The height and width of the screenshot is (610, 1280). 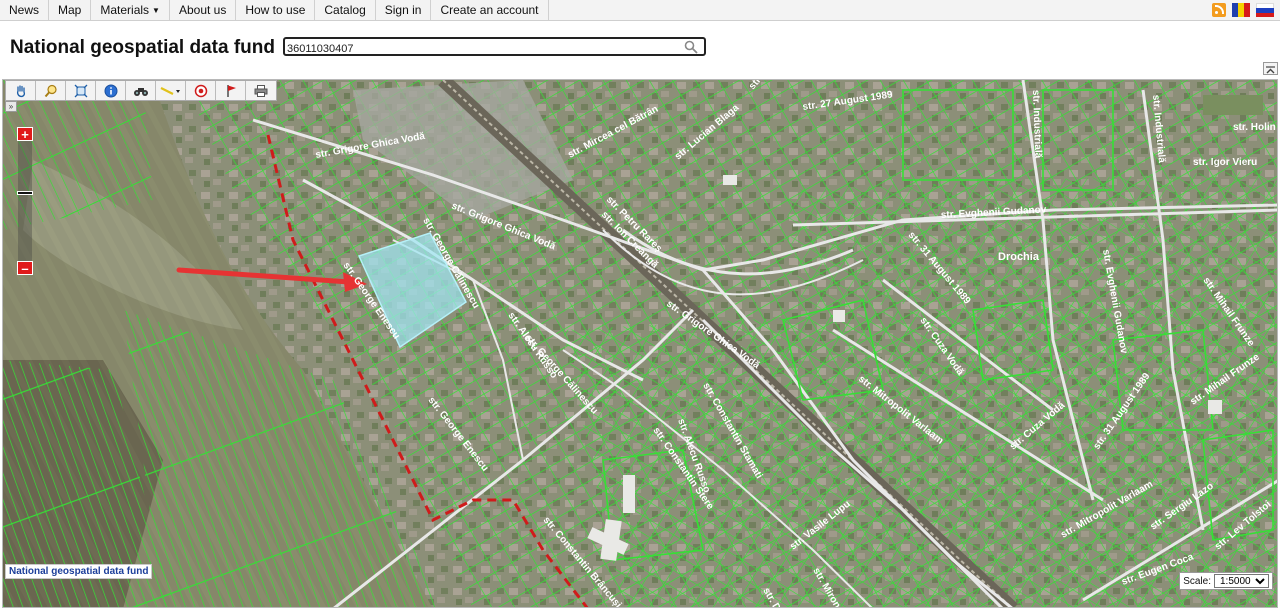 I want to click on nav-news: News, so click(x=25, y=10).